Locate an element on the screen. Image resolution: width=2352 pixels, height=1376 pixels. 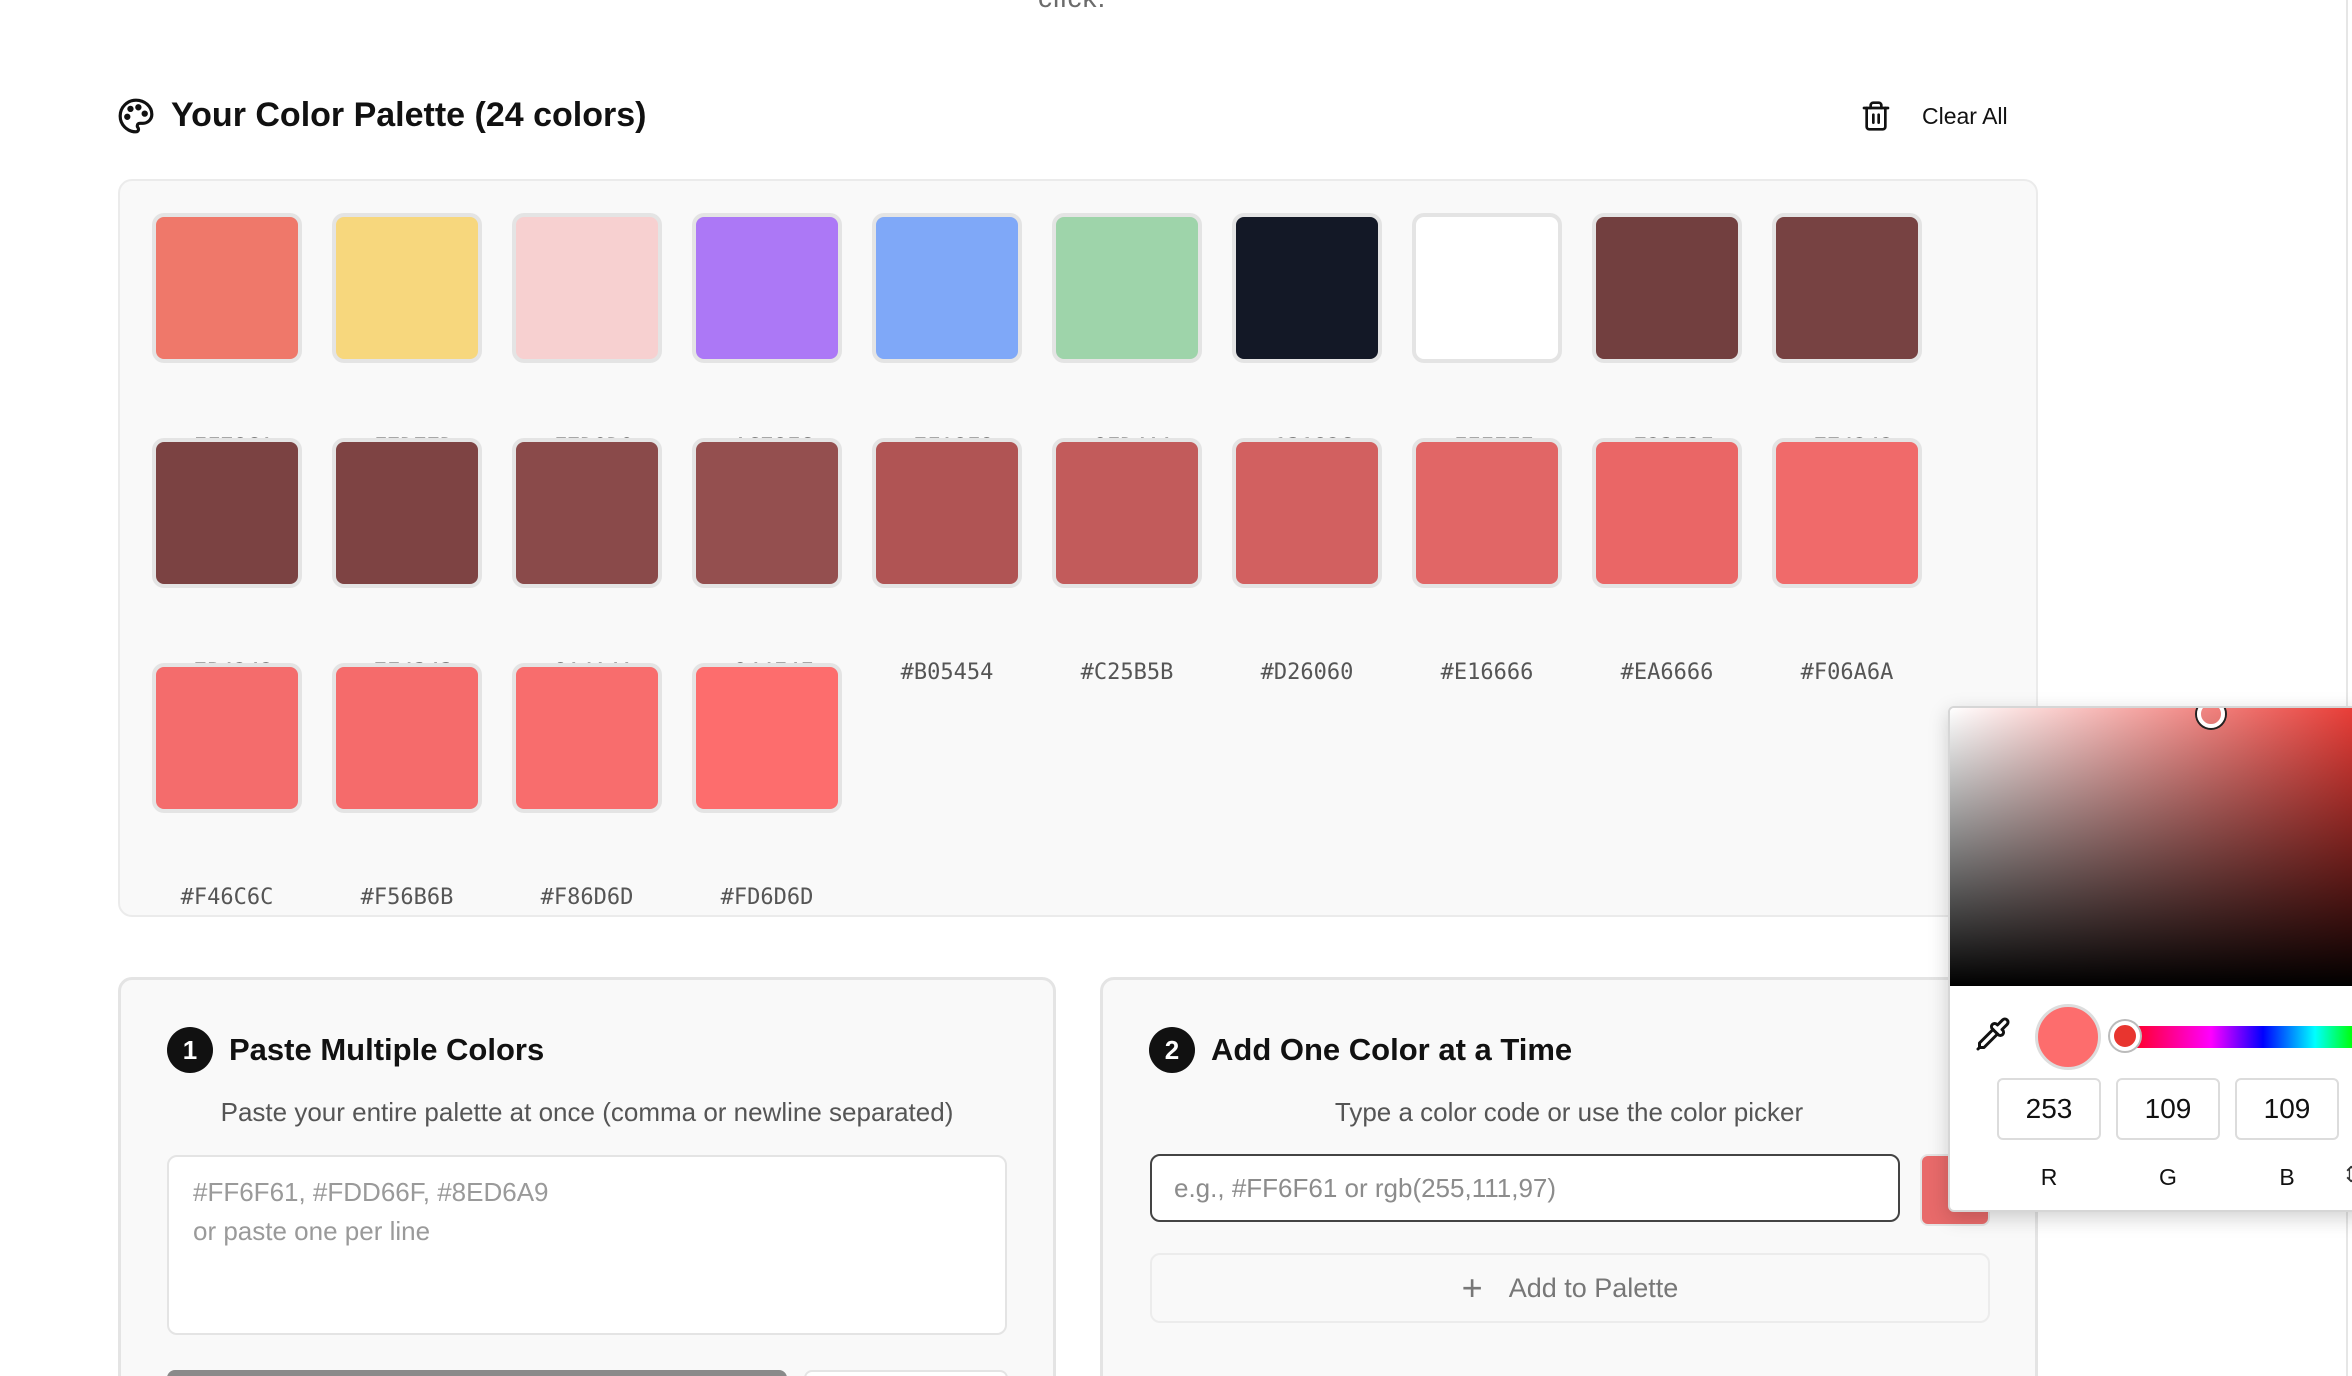
step-2-heading: 2 Add One Color at a Time is located at coordinates (1360, 1050).